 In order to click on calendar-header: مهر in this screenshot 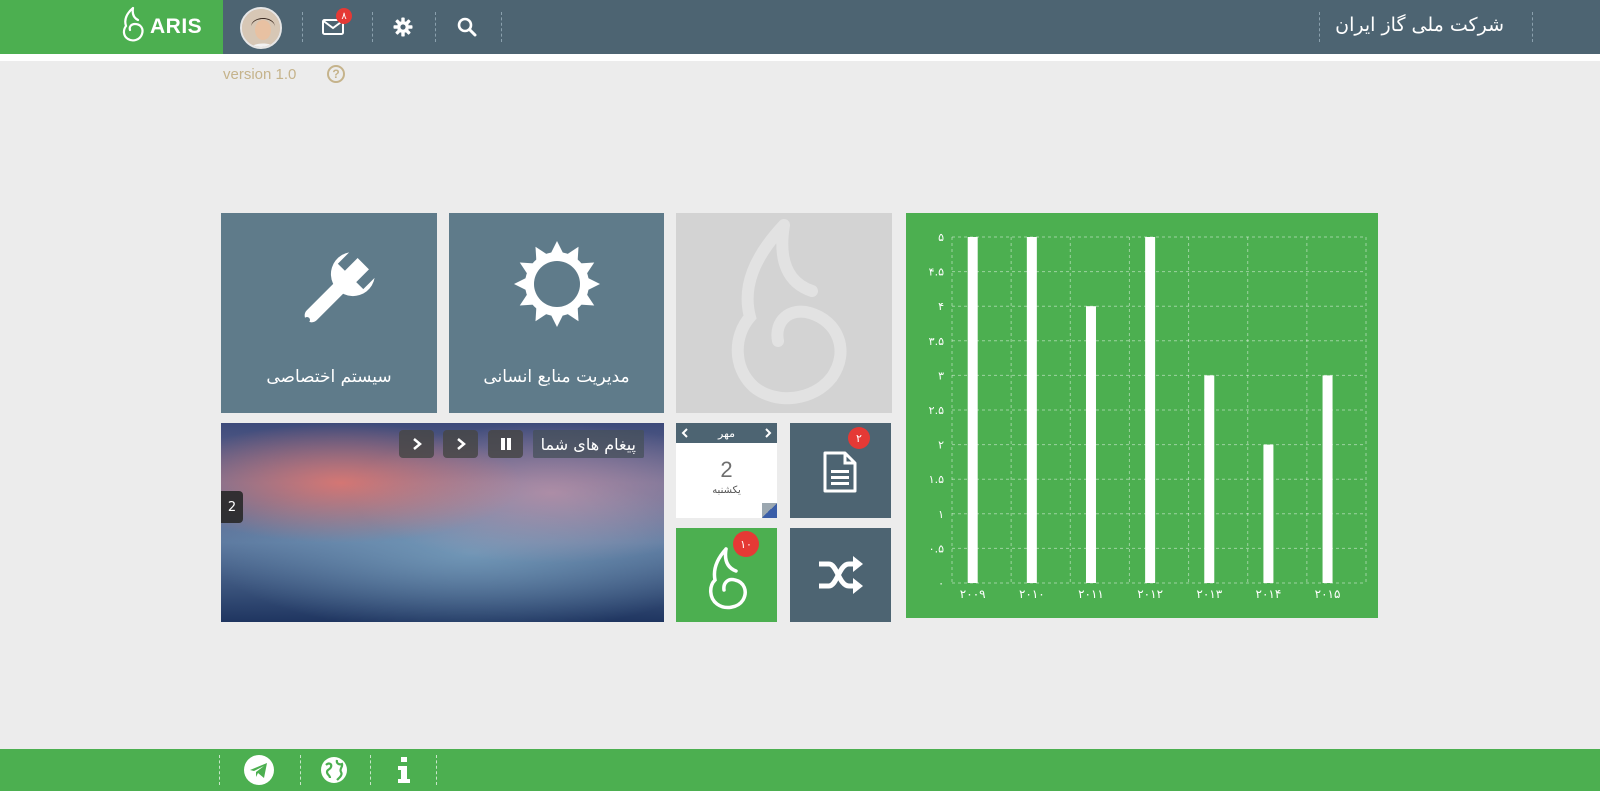, I will do `click(726, 433)`.